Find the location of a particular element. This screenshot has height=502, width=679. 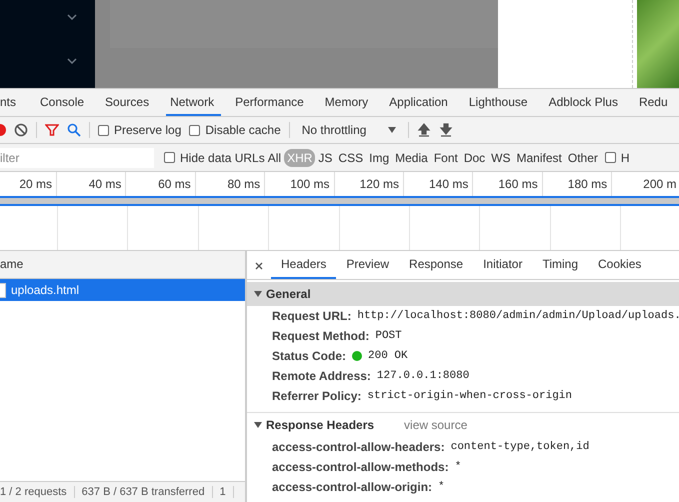

caret-icon is located at coordinates (392, 130).